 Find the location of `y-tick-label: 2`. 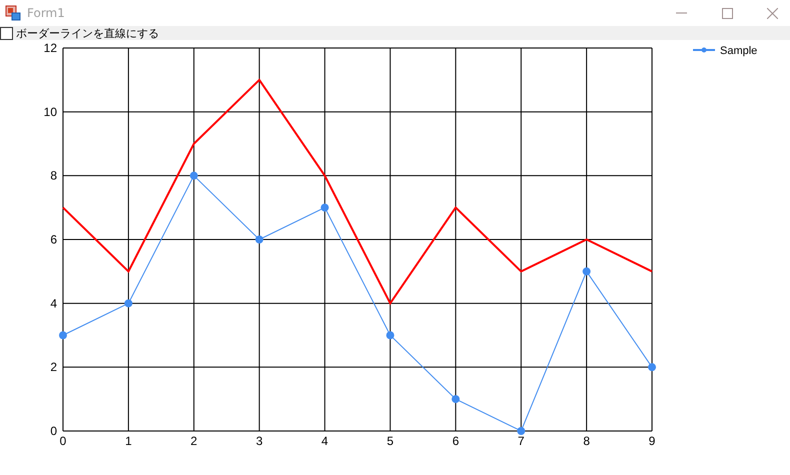

y-tick-label: 2 is located at coordinates (53, 367).